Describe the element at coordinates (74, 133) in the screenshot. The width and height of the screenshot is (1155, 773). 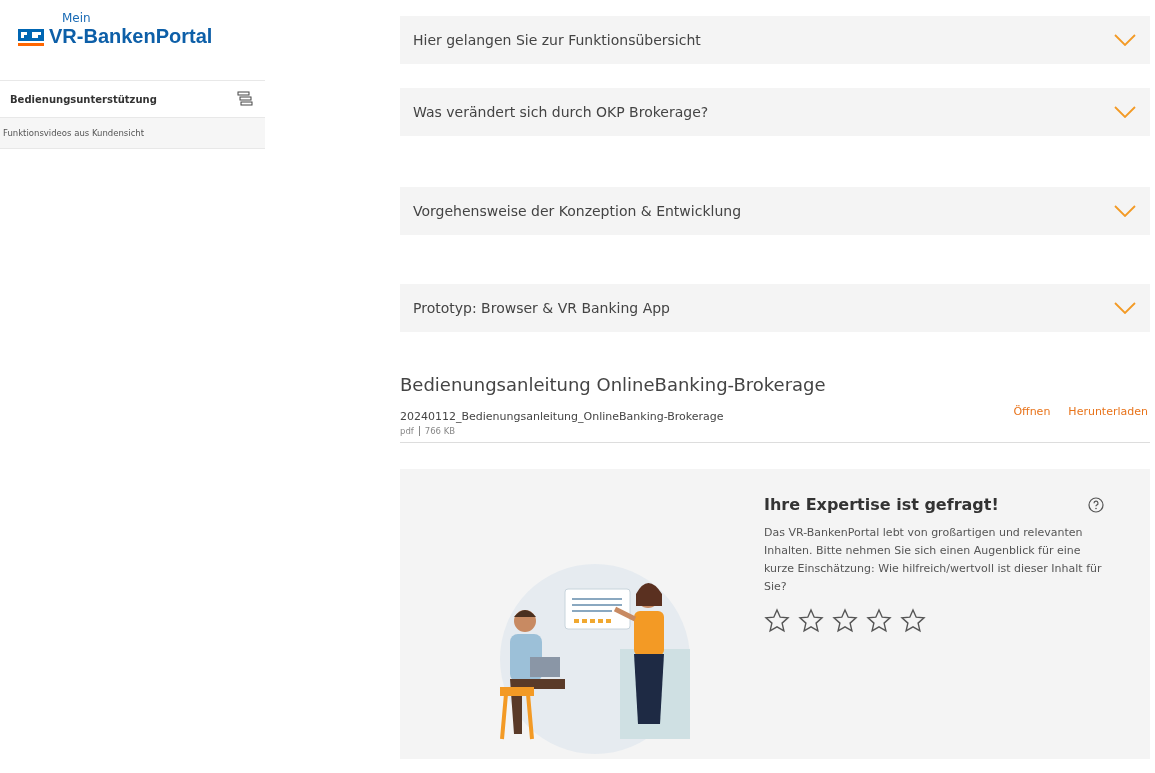
I see `sidebar-item: Funktionsvideos aus Kundensicht` at that location.